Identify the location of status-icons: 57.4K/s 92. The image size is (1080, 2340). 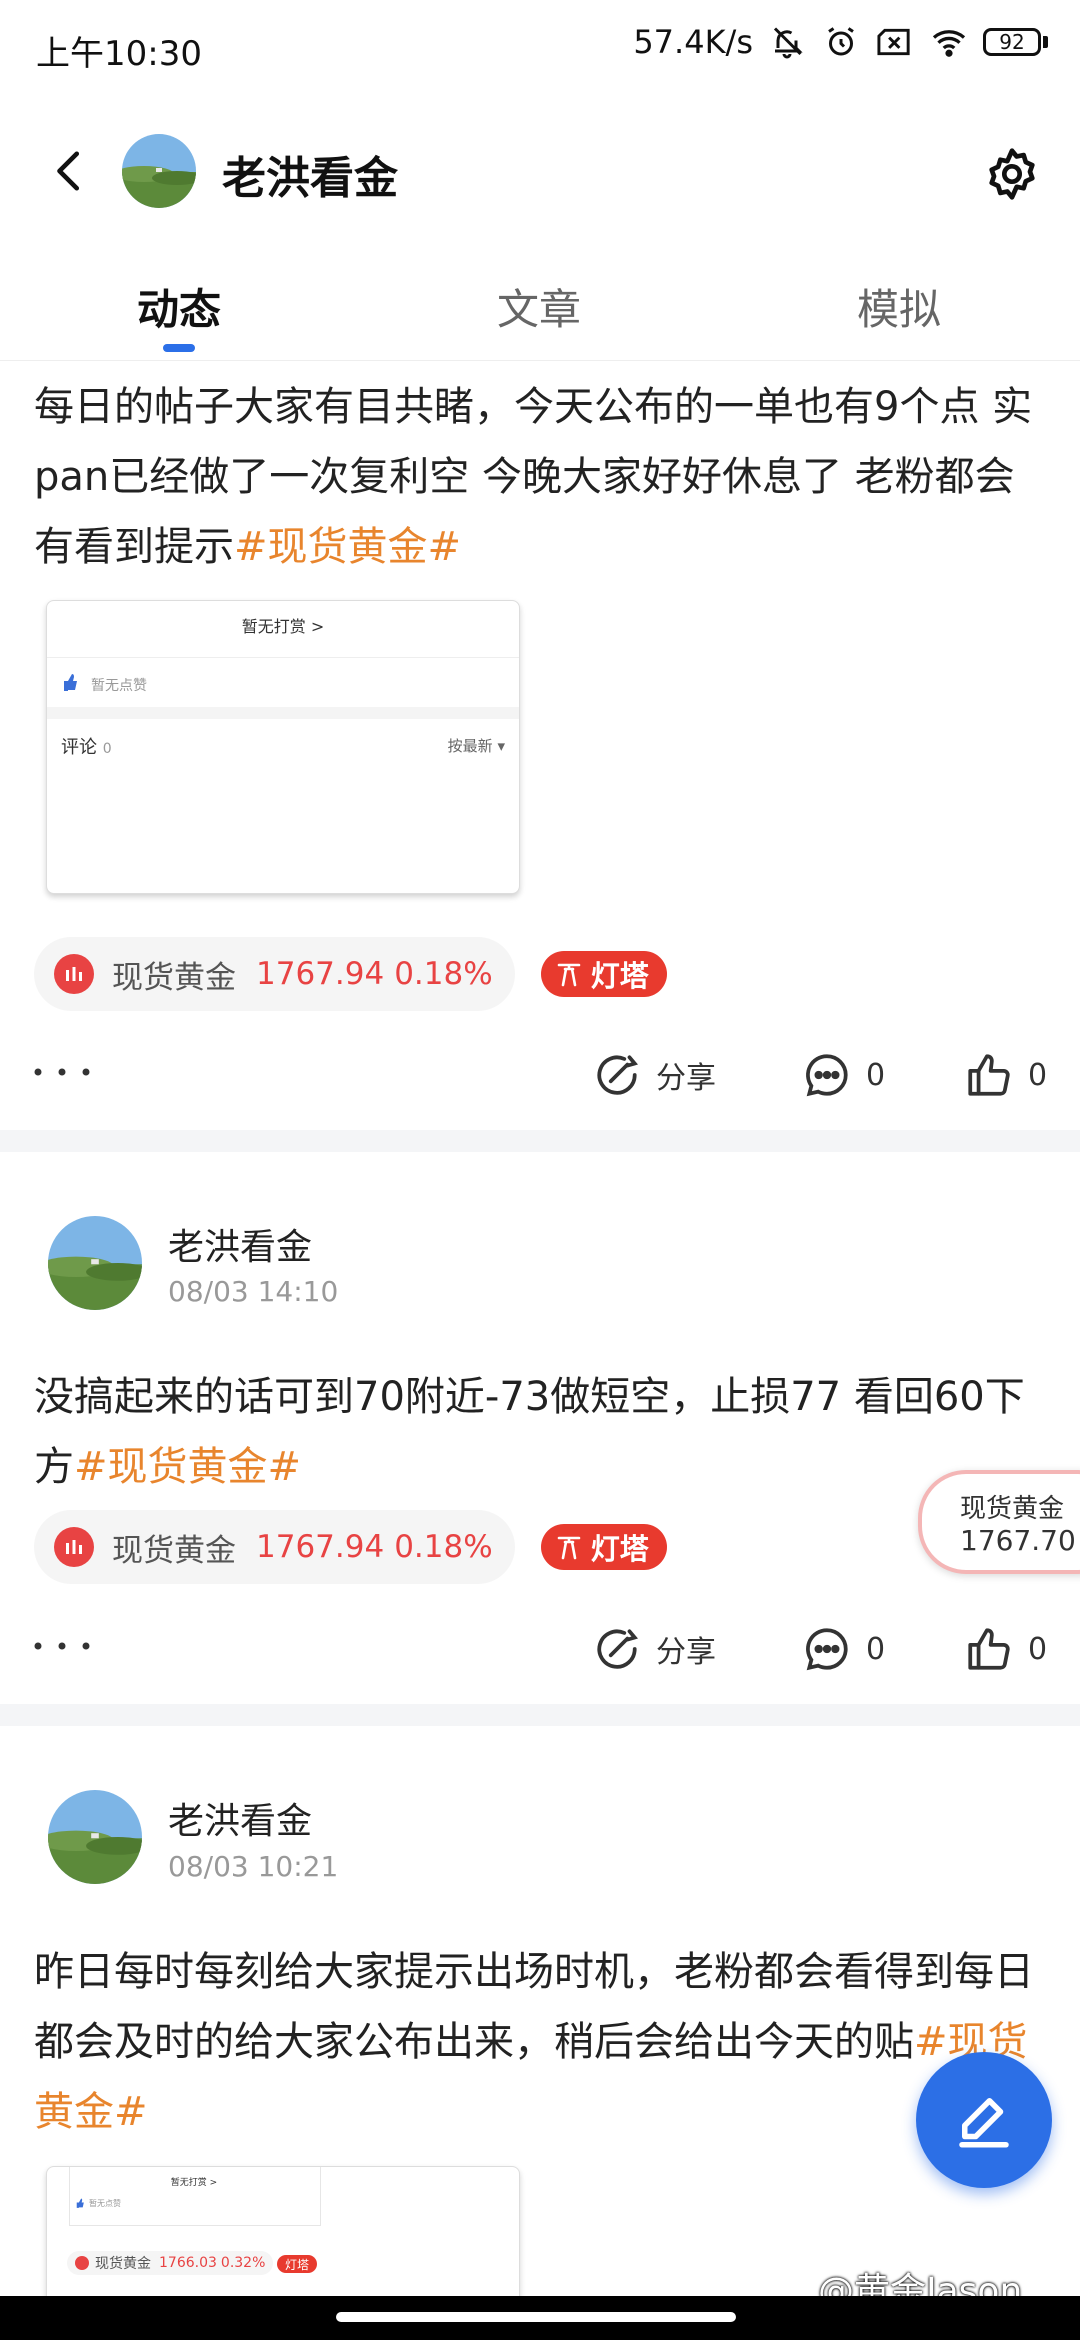
(840, 42).